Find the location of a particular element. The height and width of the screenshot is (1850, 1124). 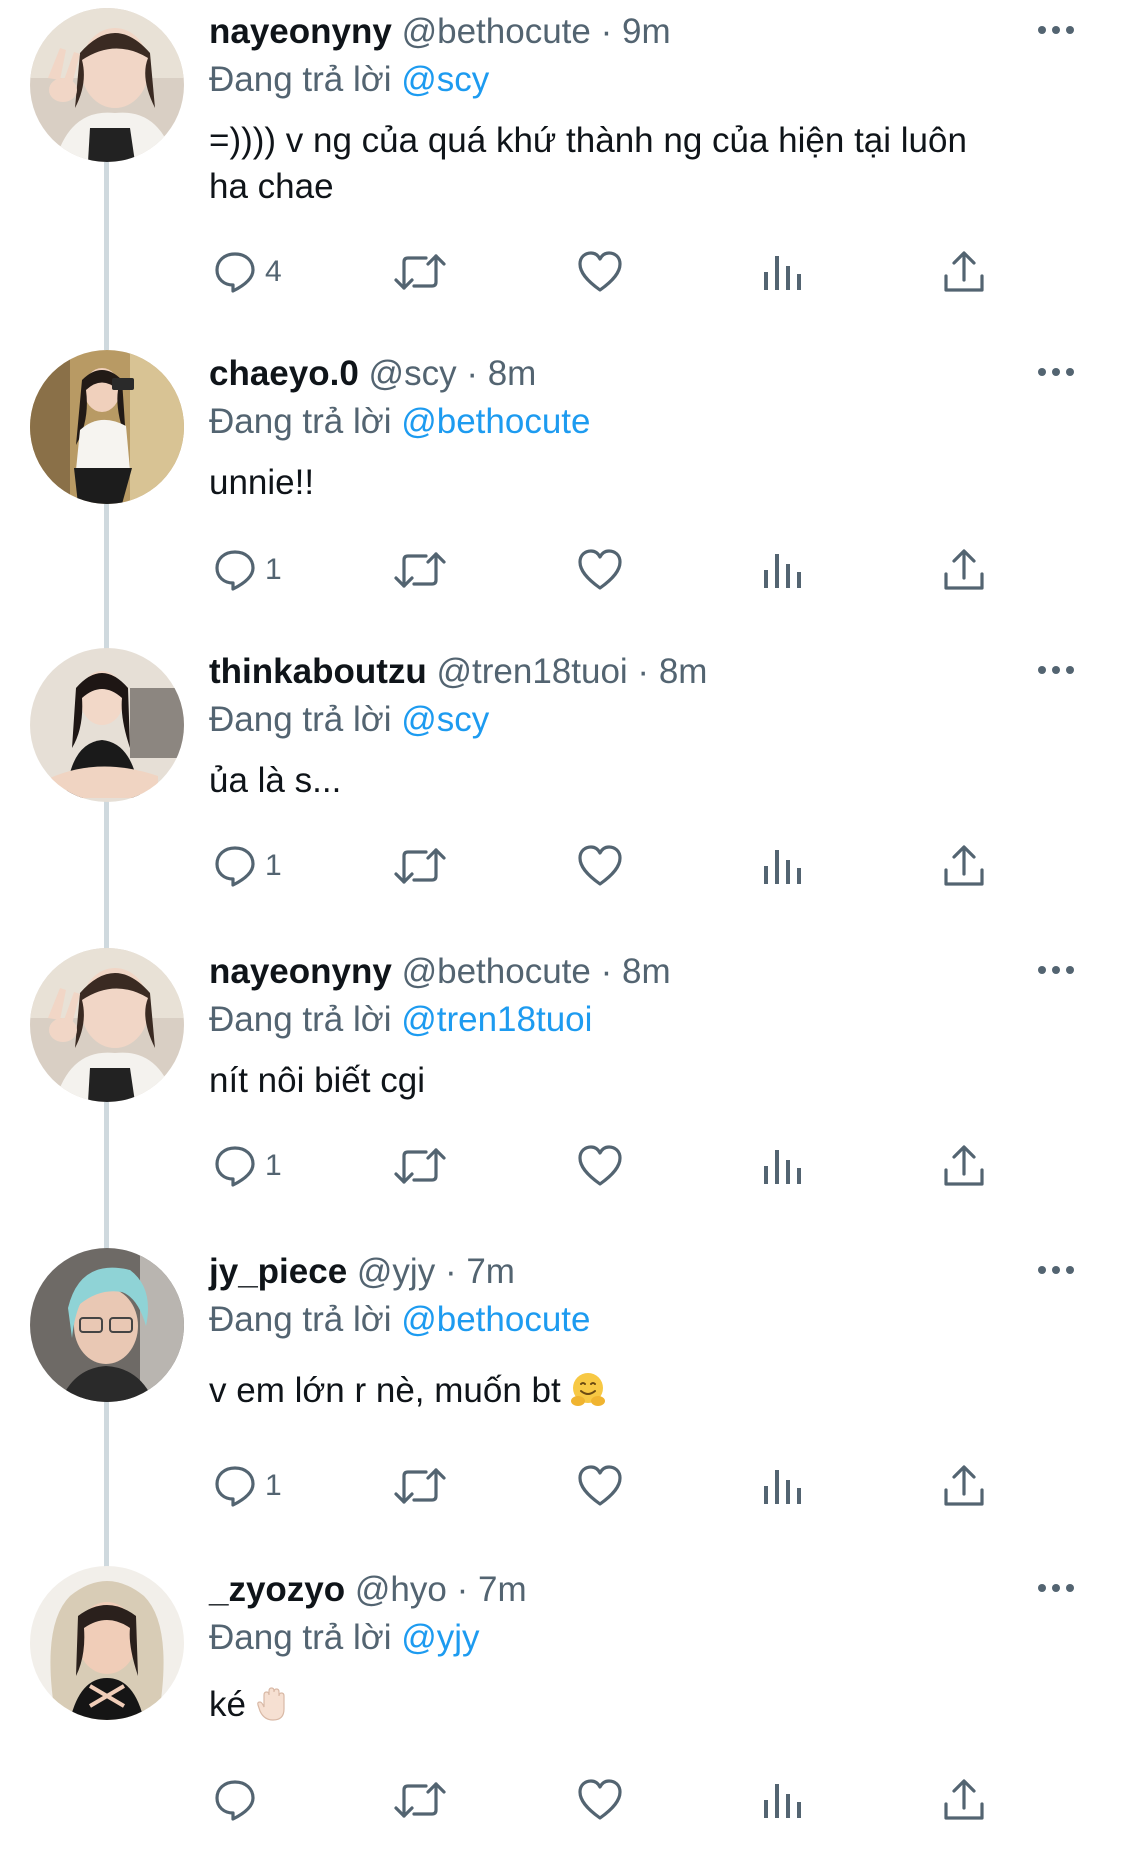

views-bar-icon is located at coordinates (782, 867).